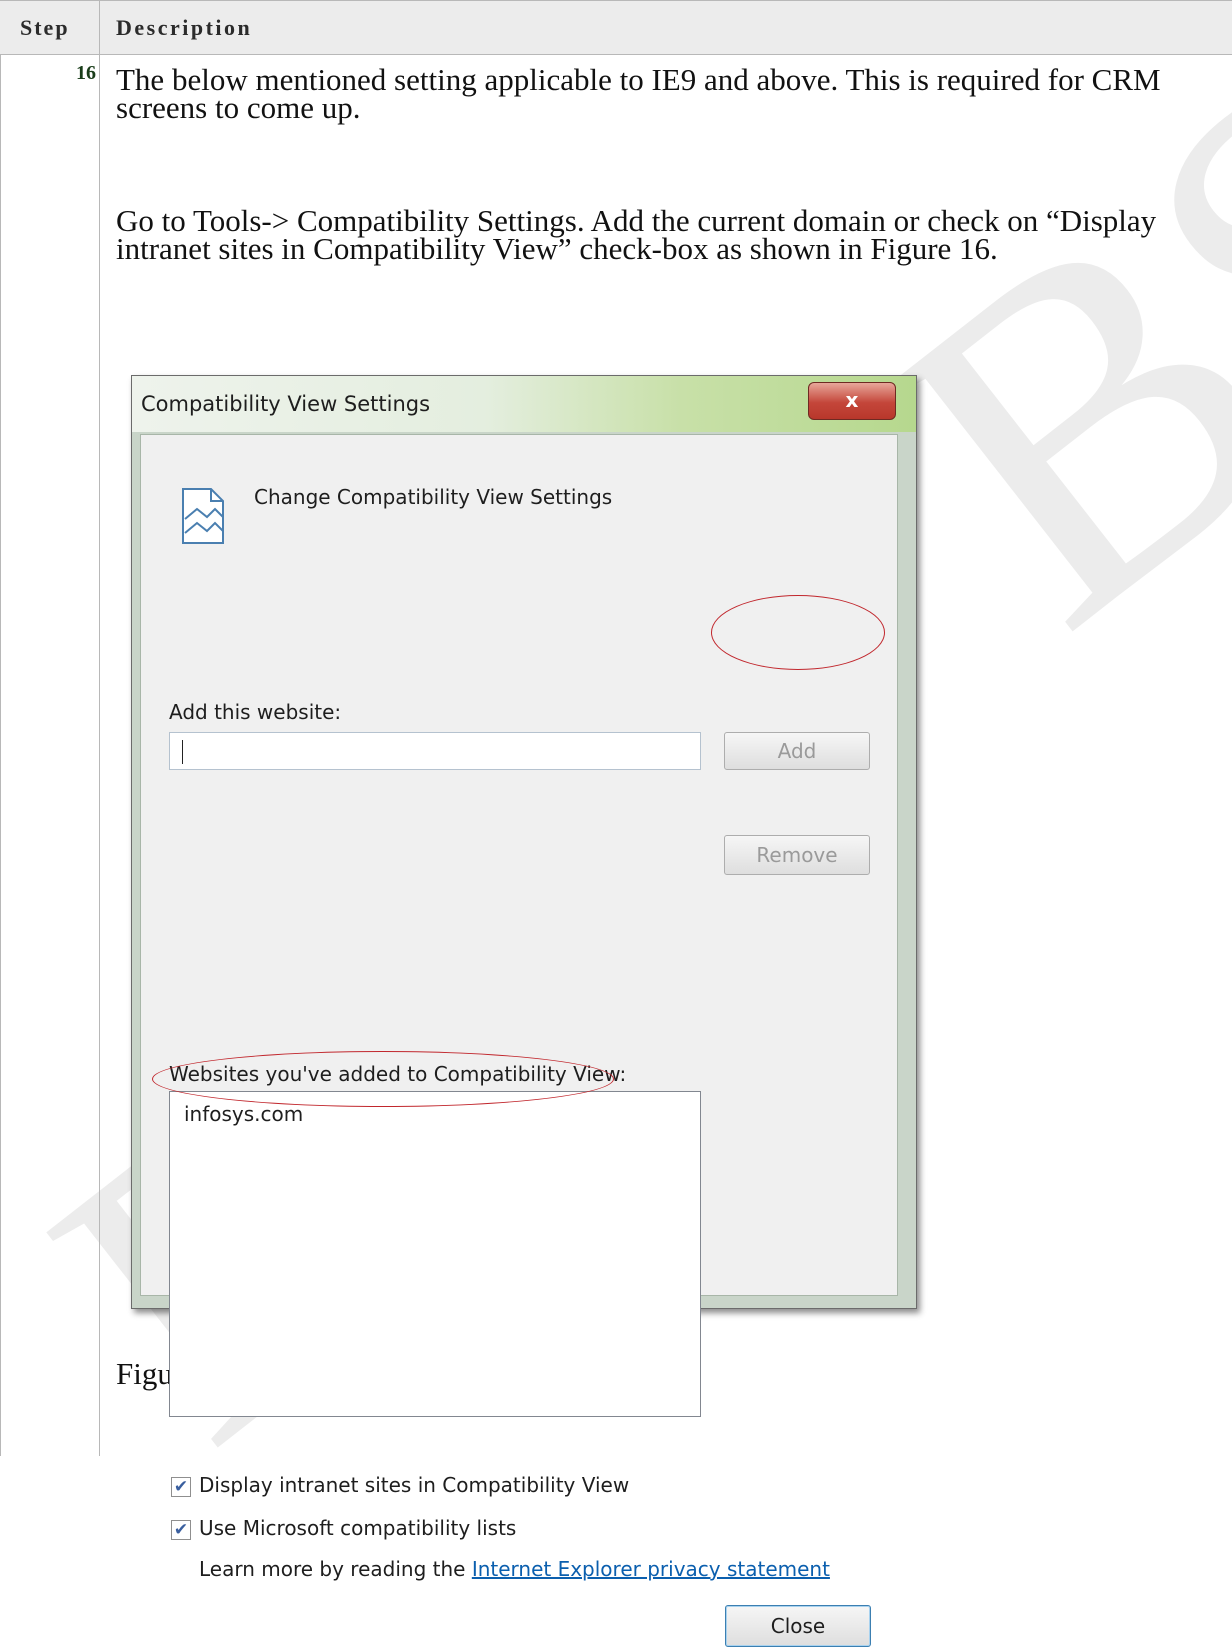 This screenshot has width=1232, height=1647. What do you see at coordinates (435, 751) in the screenshot?
I see `add-site-input` at bounding box center [435, 751].